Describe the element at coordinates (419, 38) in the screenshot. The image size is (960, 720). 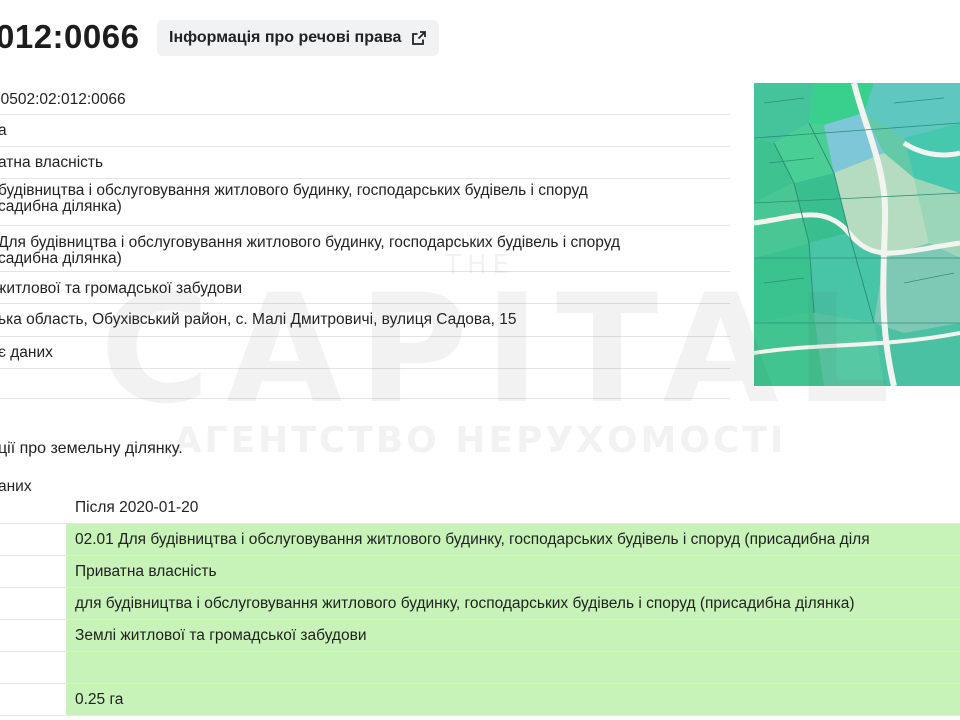
I see `external-link-icon` at that location.